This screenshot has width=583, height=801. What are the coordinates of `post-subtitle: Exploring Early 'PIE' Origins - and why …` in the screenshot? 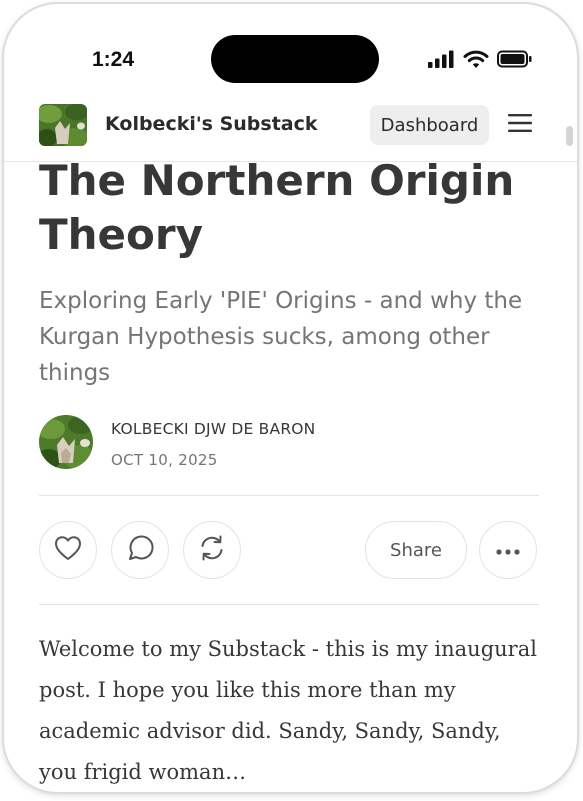 It's located at (281, 337).